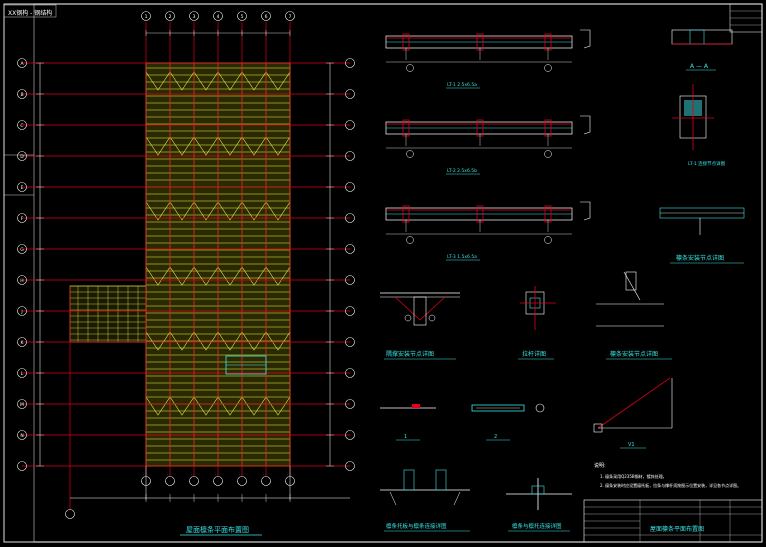  Describe the element at coordinates (410, 354) in the screenshot. I see `brace-node-title: 隅撑安装节点详图` at that location.